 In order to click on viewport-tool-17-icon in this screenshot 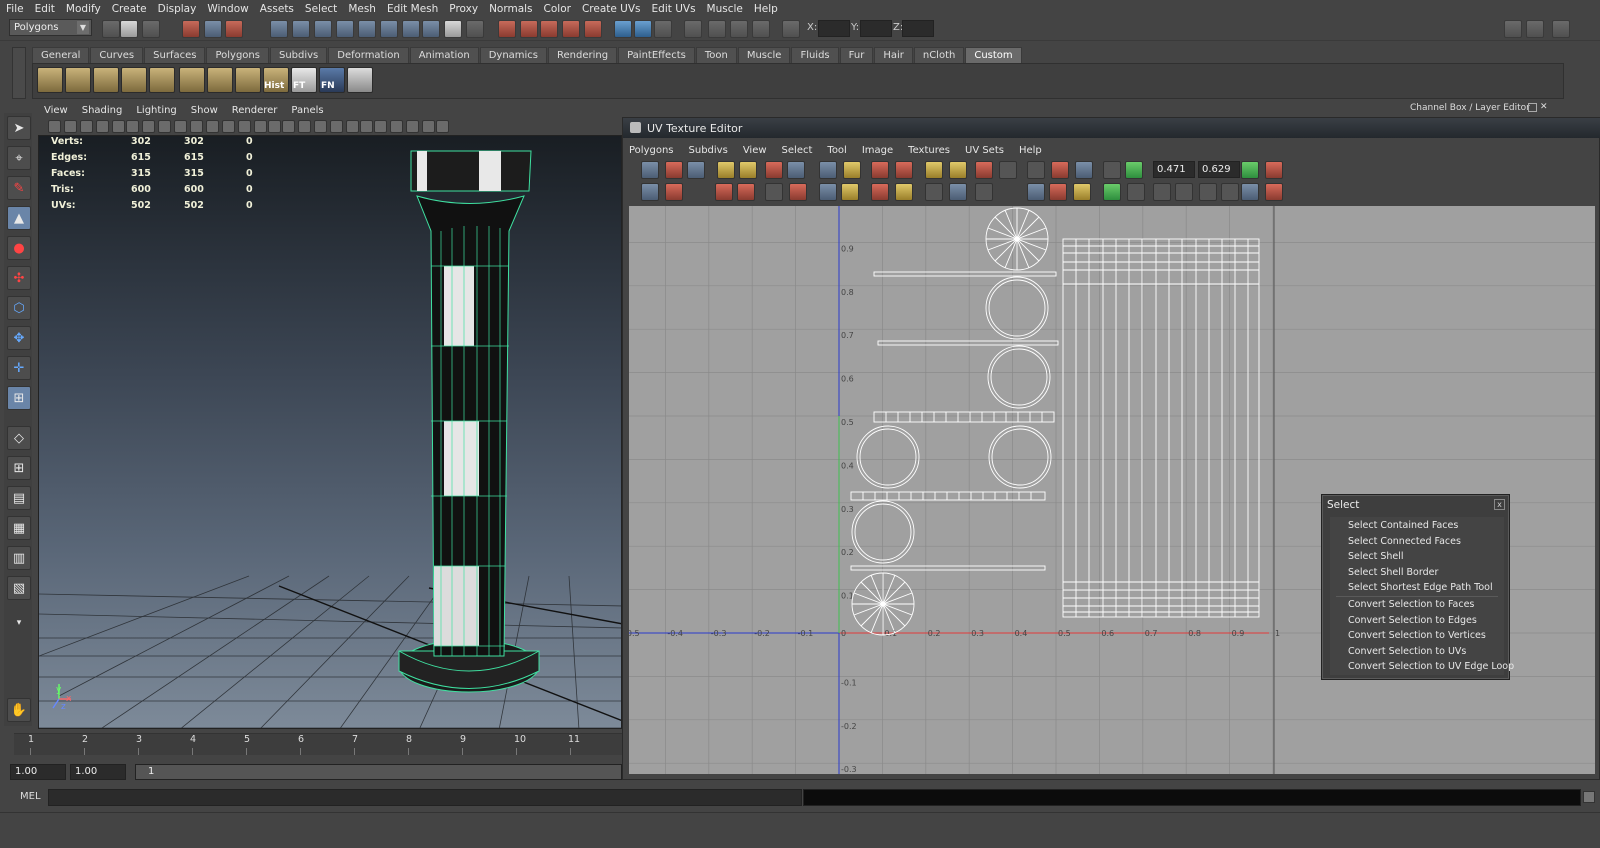, I will do `click(304, 126)`.